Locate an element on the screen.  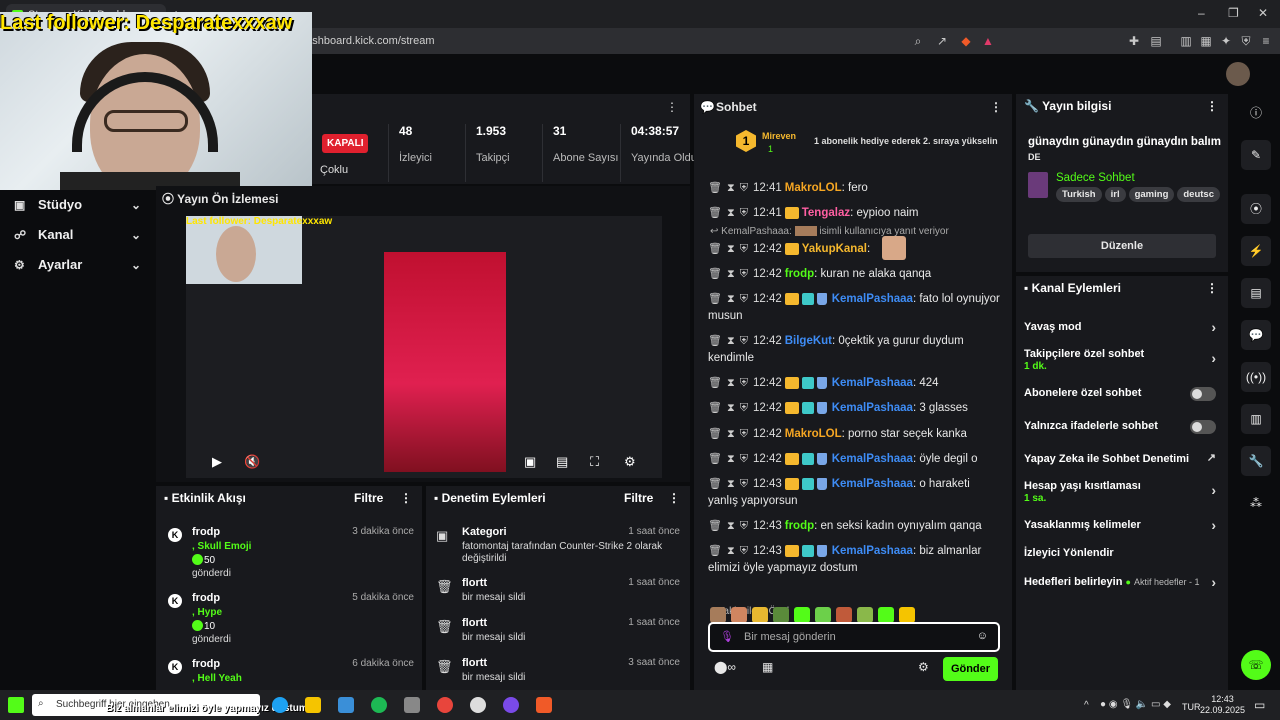
edit-button: Düzenle is located at coordinates (1122, 246).